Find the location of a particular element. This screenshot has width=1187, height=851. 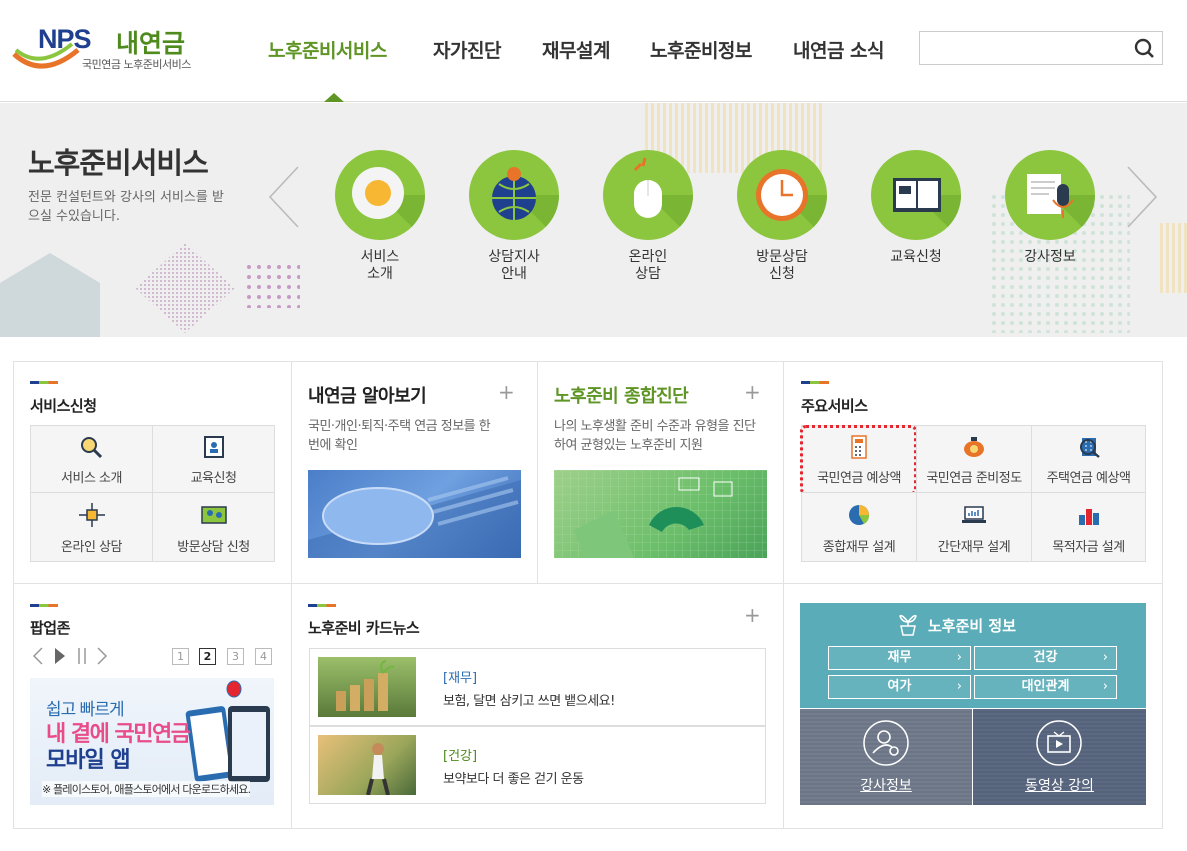

video-lecture-button: 동영상 강의 is located at coordinates (1059, 757).